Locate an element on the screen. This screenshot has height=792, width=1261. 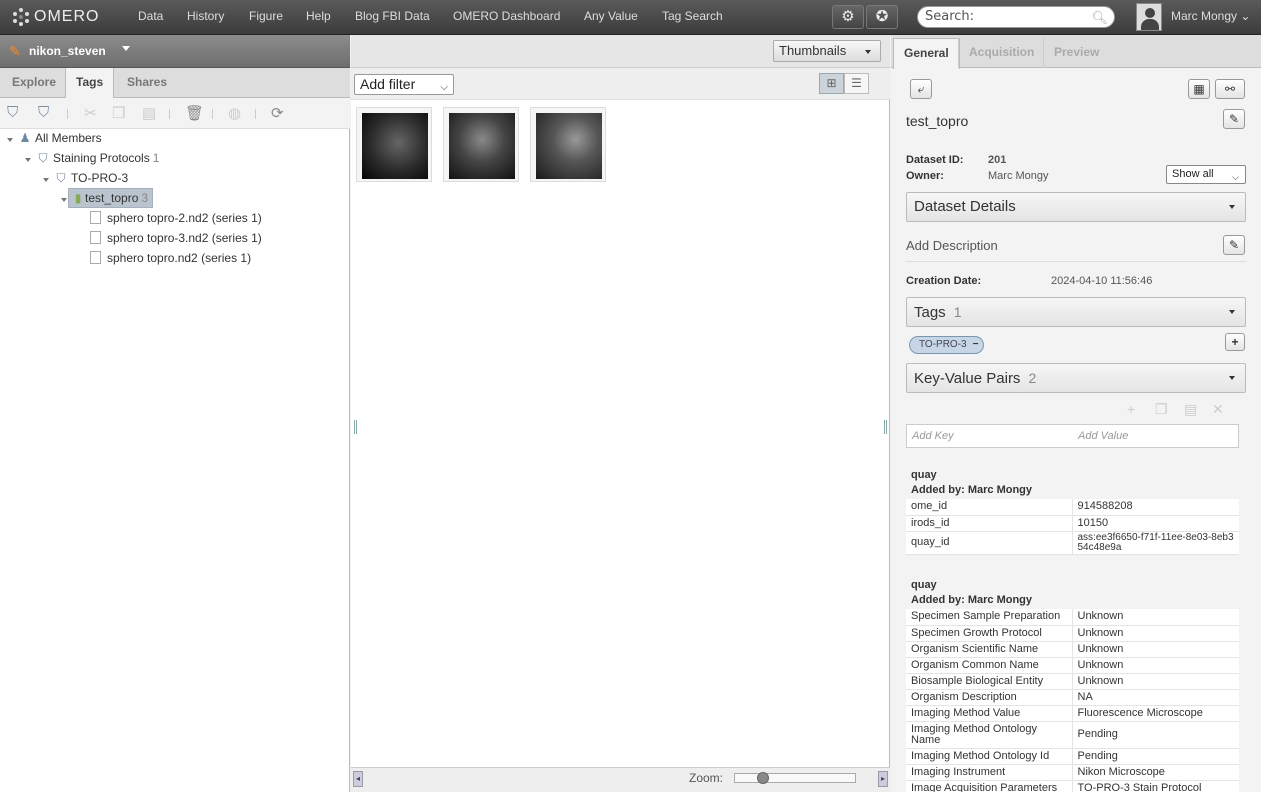
tab-preview: Preview is located at coordinates (1076, 53).